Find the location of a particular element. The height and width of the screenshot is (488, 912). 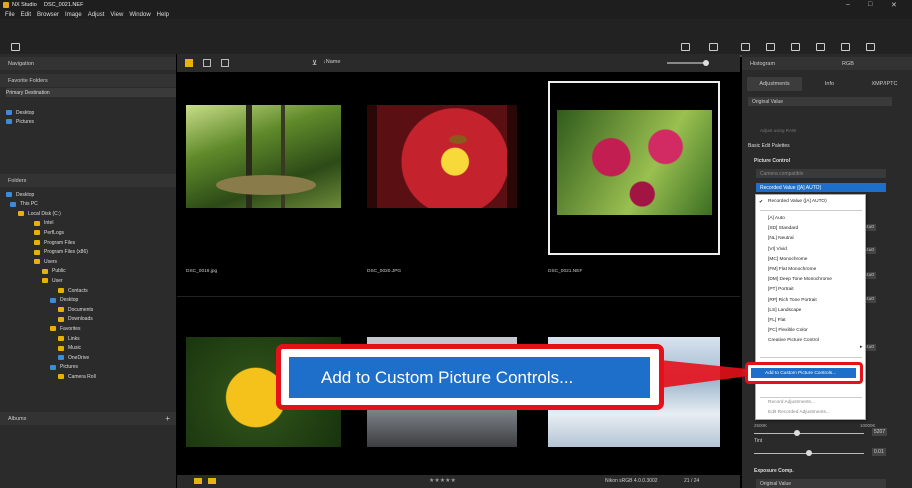

channel-select: RGB is located at coordinates (848, 64).